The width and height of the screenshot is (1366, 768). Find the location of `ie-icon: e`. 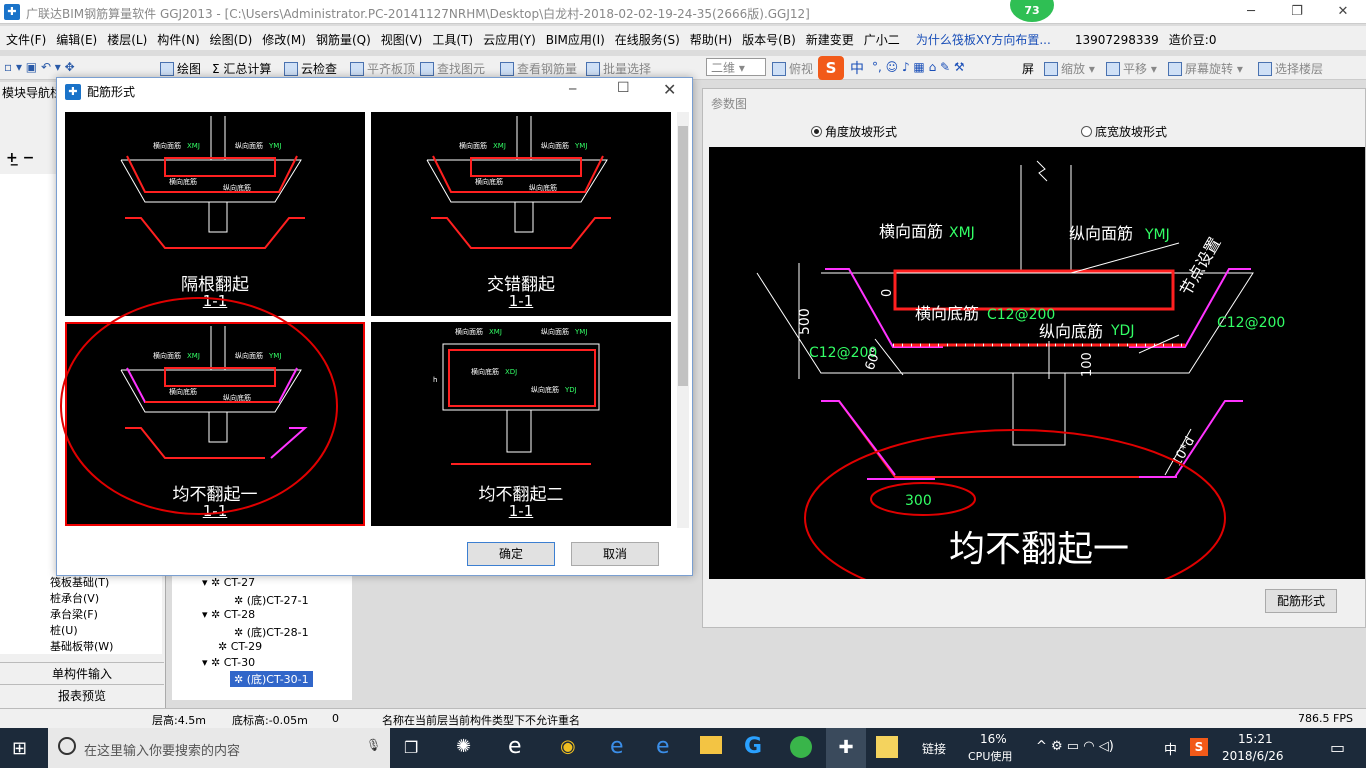

ie-icon: e is located at coordinates (515, 746).